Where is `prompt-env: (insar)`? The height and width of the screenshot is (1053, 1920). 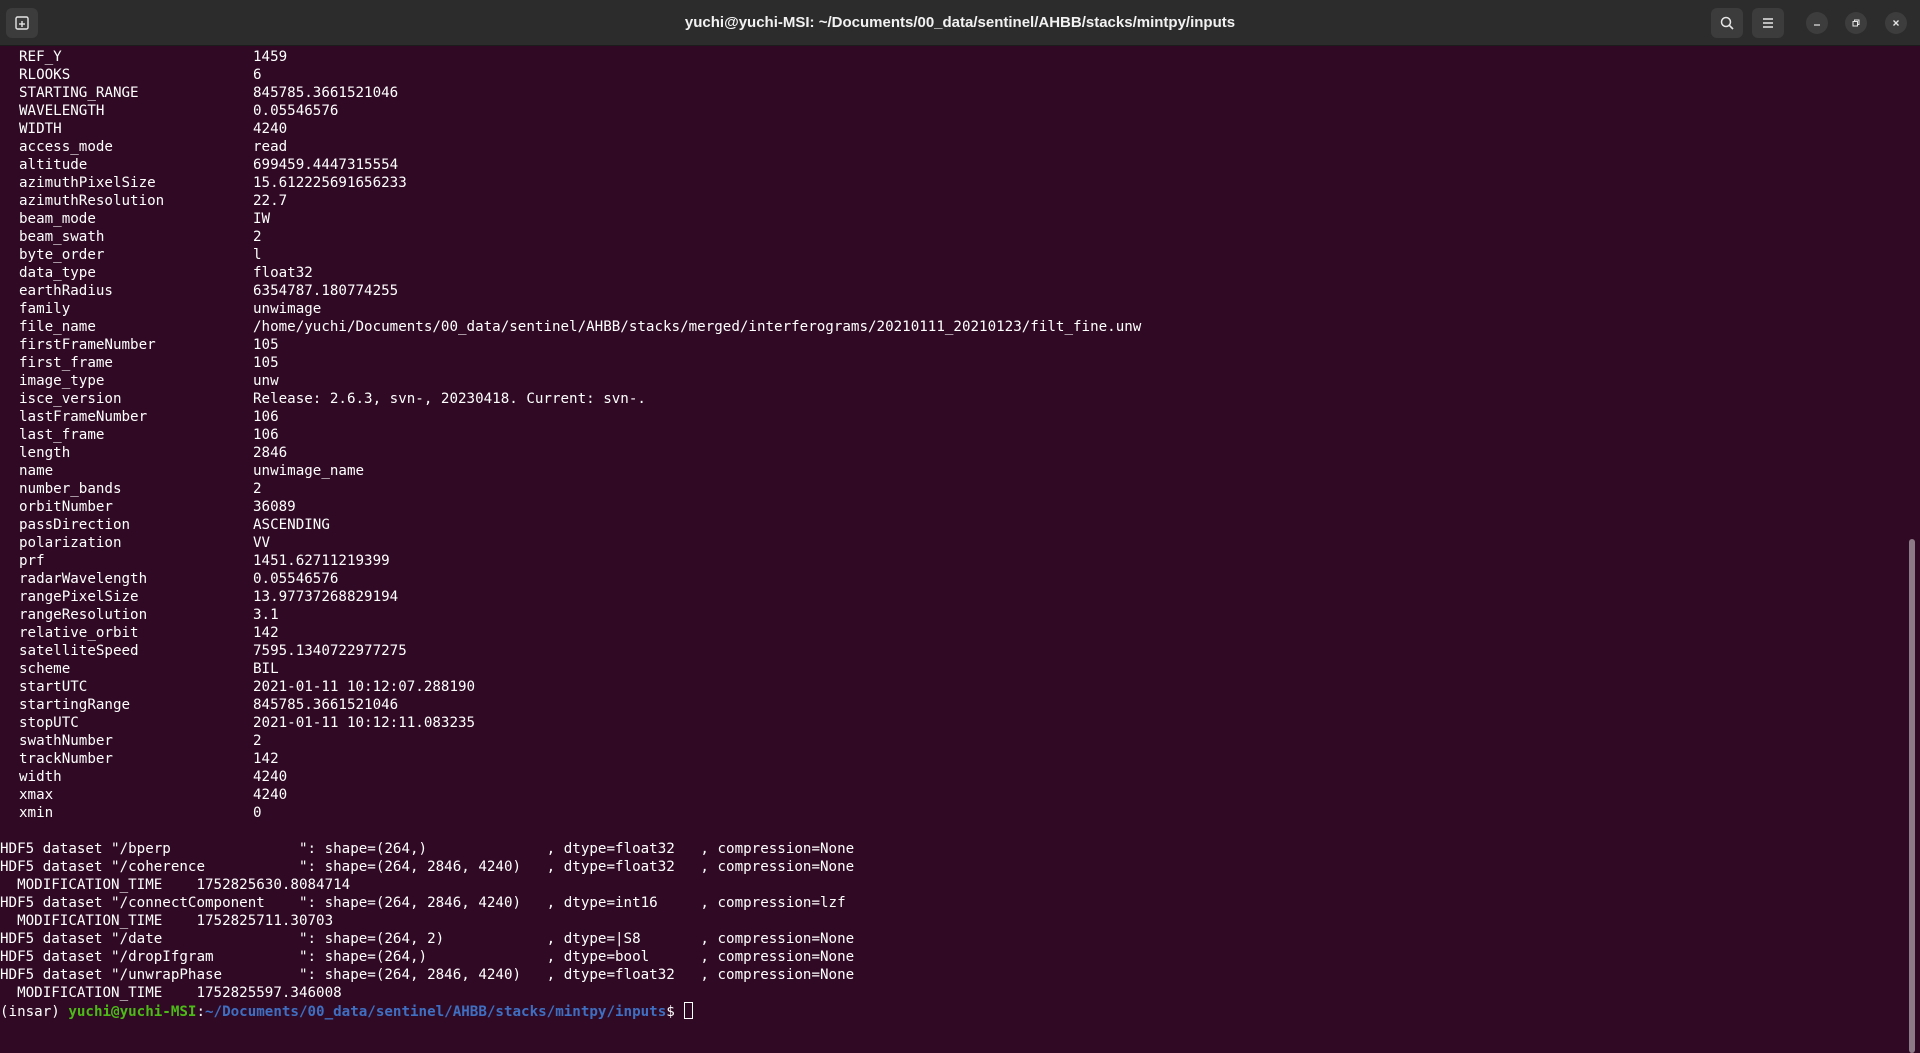 prompt-env: (insar) is located at coordinates (34, 1012).